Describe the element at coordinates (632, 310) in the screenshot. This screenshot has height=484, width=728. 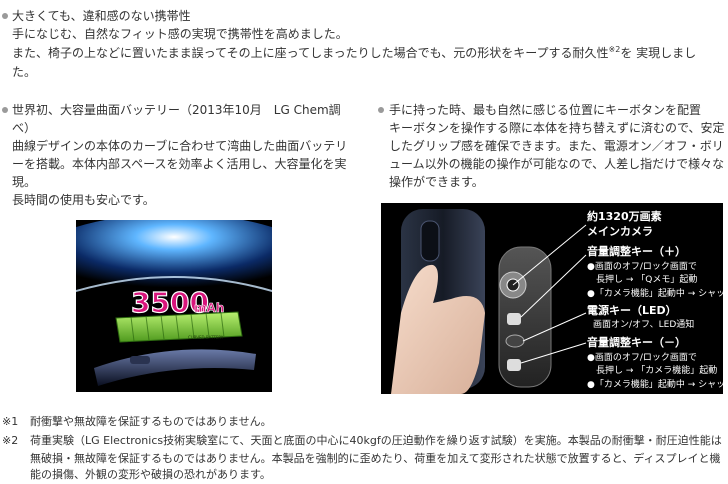
I see `power-key-title: 電源キー（LED）` at that location.